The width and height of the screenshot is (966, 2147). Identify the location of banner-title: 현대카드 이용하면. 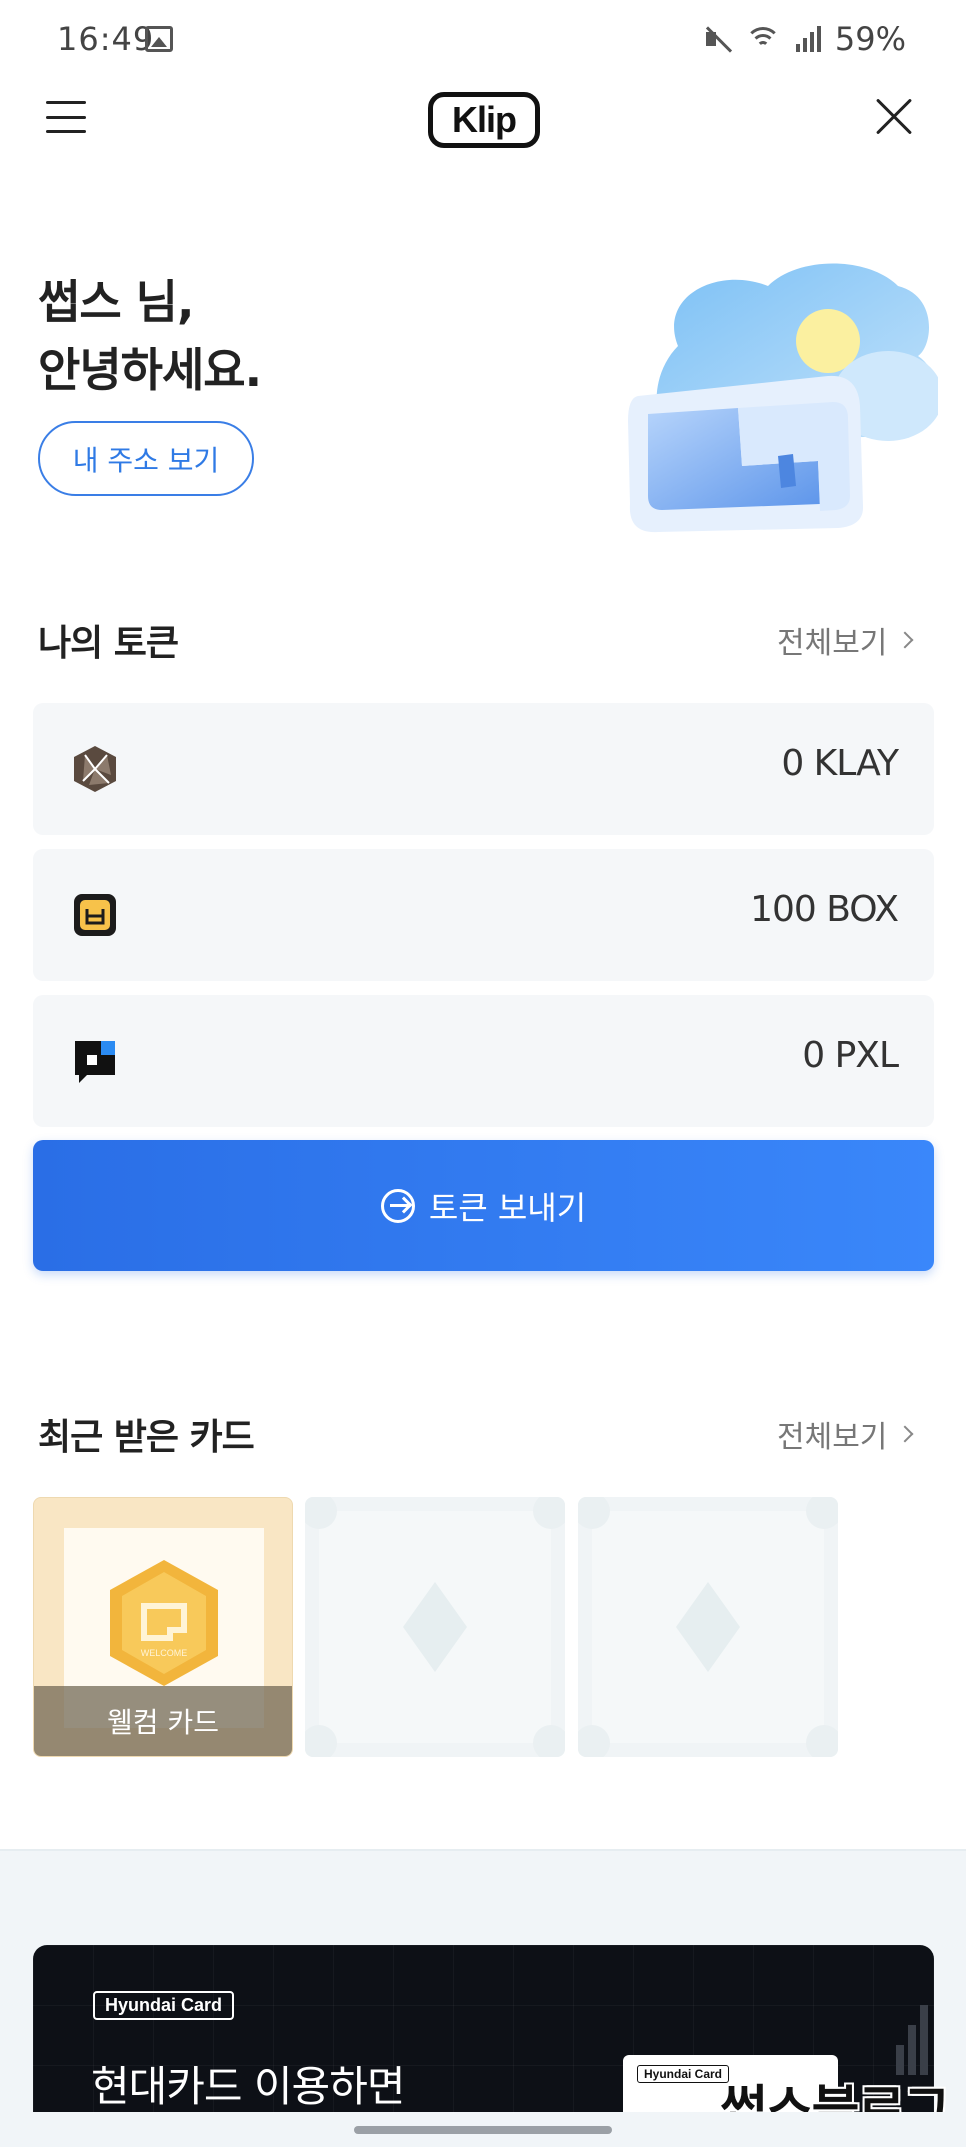
(248, 2086).